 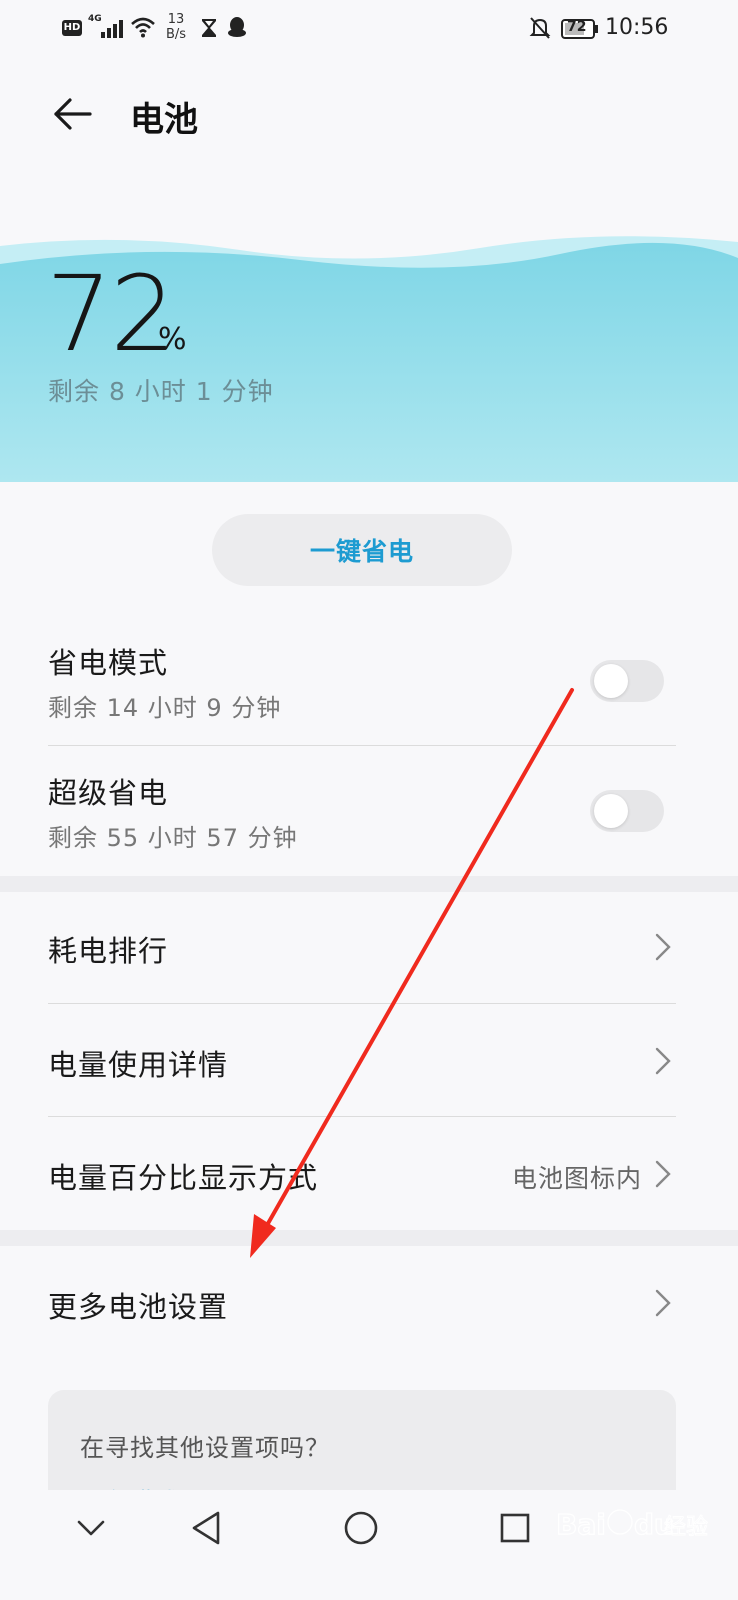 What do you see at coordinates (165, 708) in the screenshot?
I see `power-saving-mode-remaining: 剩余 14 小时 9 分钟` at bounding box center [165, 708].